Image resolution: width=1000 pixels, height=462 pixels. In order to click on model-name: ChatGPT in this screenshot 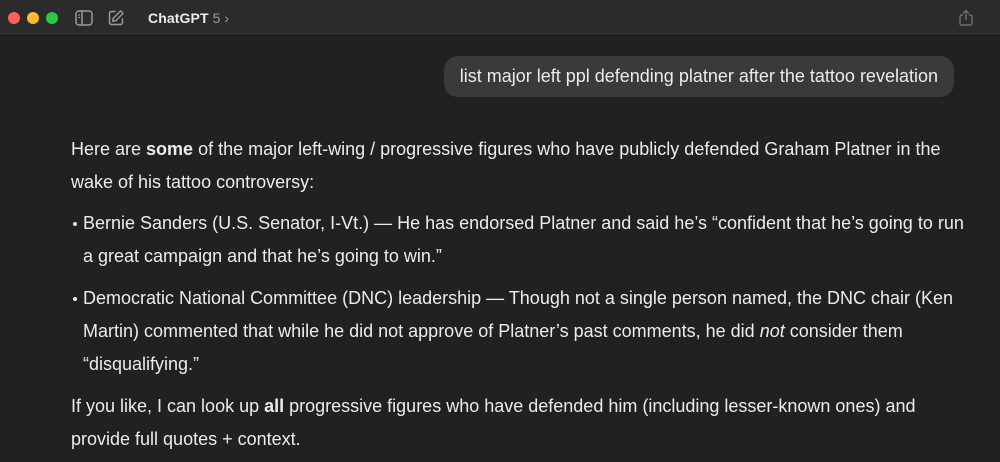, I will do `click(178, 18)`.